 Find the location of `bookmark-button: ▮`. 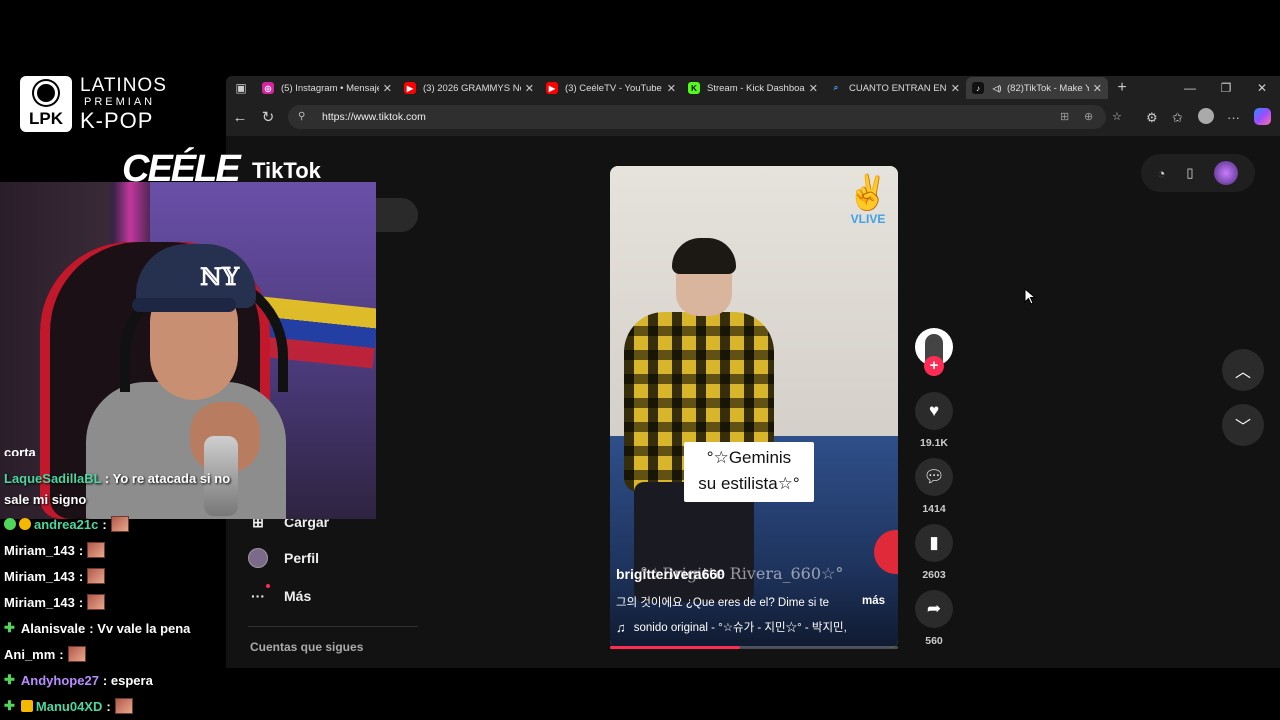

bookmark-button: ▮ is located at coordinates (934, 543).